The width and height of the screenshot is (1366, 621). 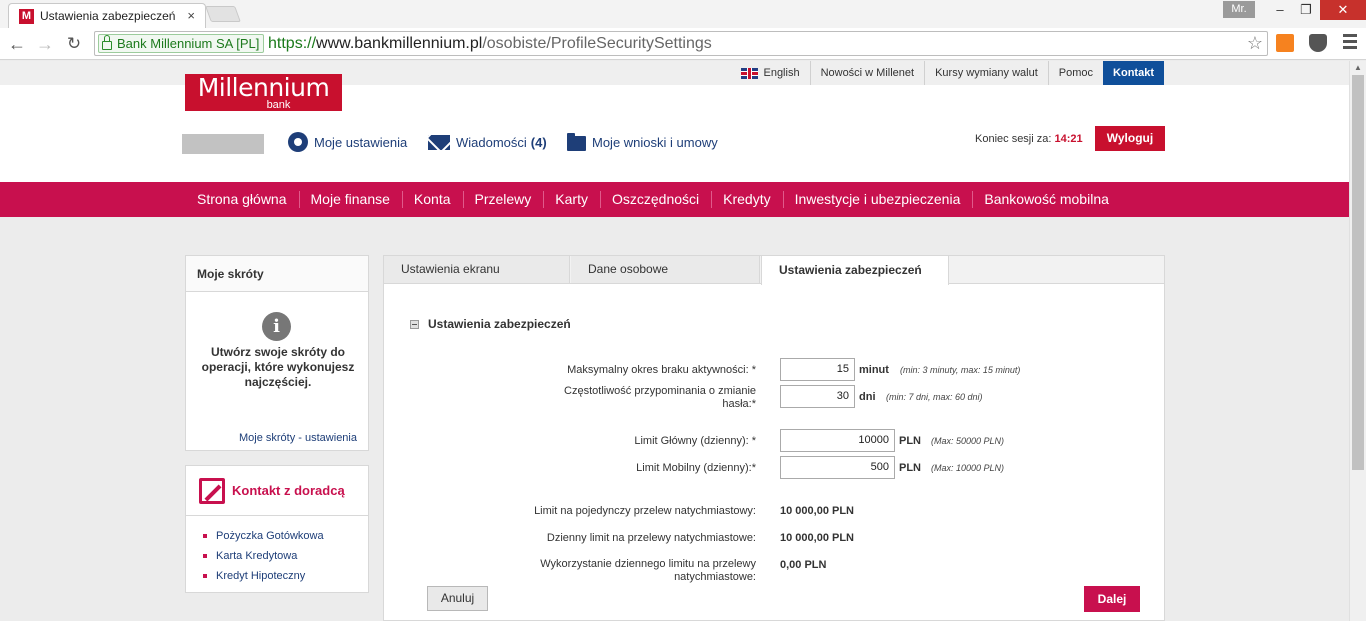 I want to click on inactivity-label: Maksymalny okres braku aktywności: *, so click(x=661, y=370).